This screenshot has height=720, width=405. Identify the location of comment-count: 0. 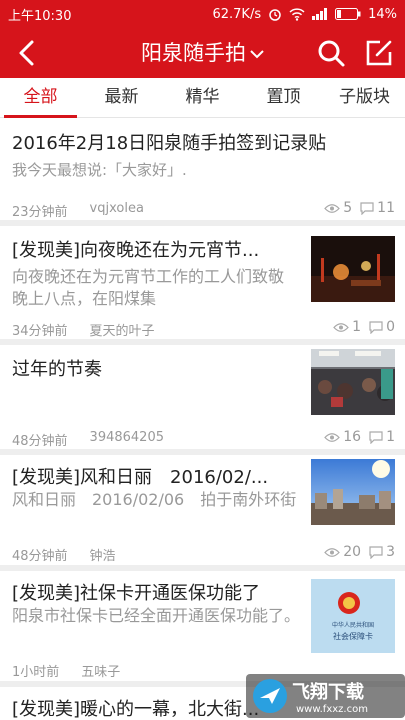
(390, 327).